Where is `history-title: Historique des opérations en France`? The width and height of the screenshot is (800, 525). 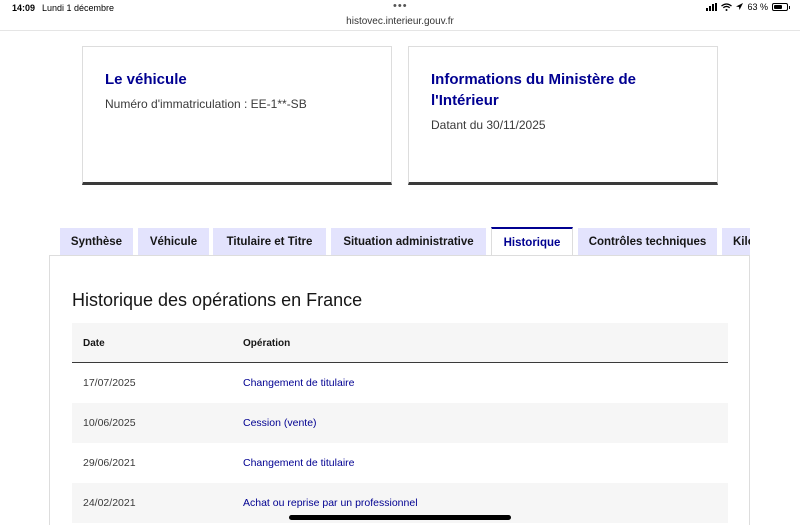 history-title: Historique des opérations en France is located at coordinates (217, 300).